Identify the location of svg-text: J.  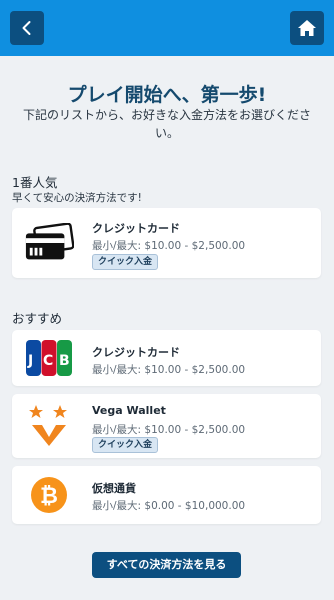
(30, 361).